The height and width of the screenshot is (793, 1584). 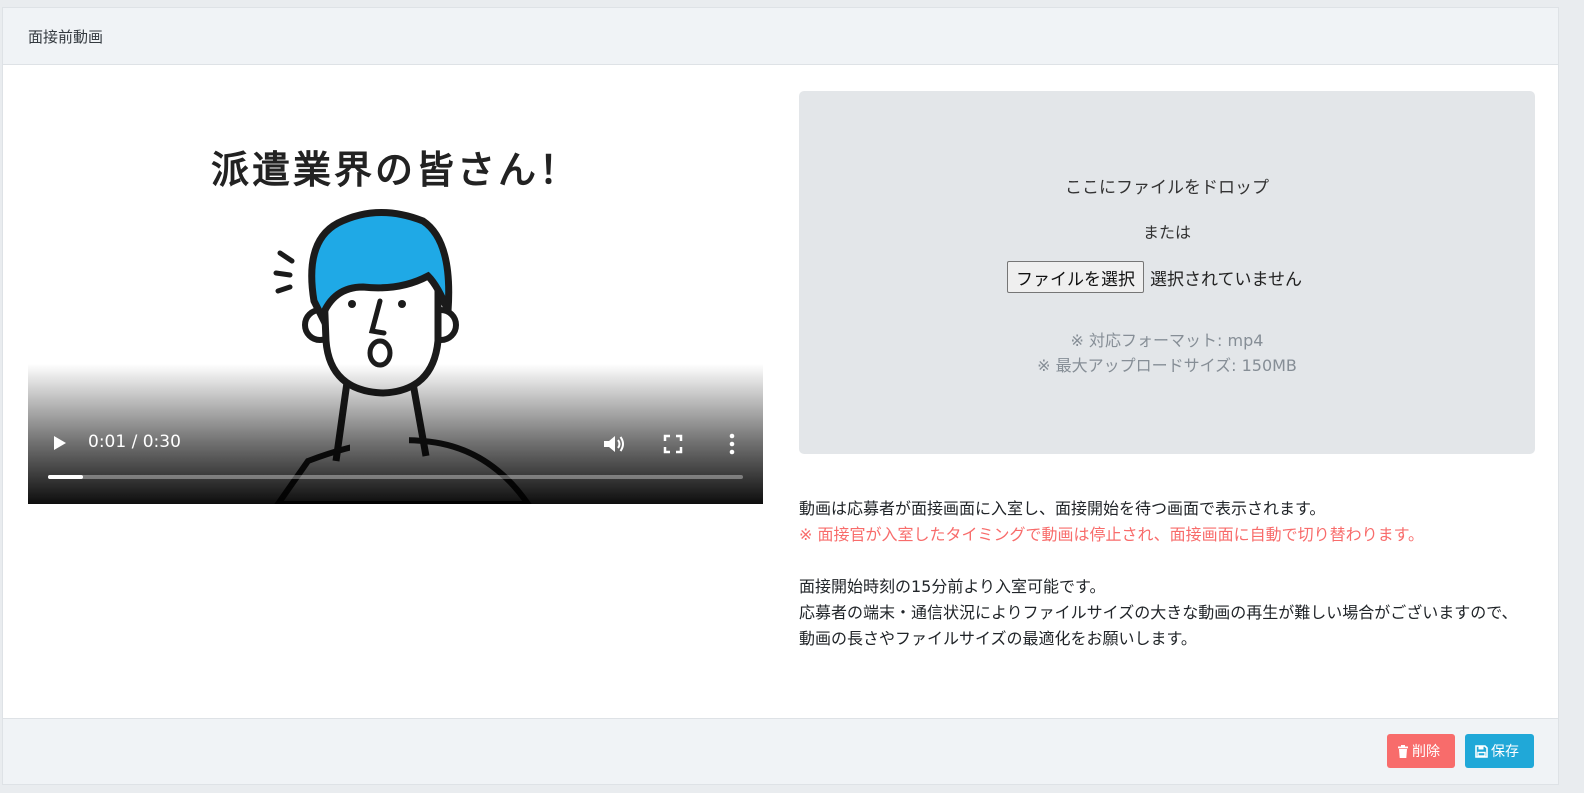 I want to click on save-label: 保存, so click(x=1505, y=752).